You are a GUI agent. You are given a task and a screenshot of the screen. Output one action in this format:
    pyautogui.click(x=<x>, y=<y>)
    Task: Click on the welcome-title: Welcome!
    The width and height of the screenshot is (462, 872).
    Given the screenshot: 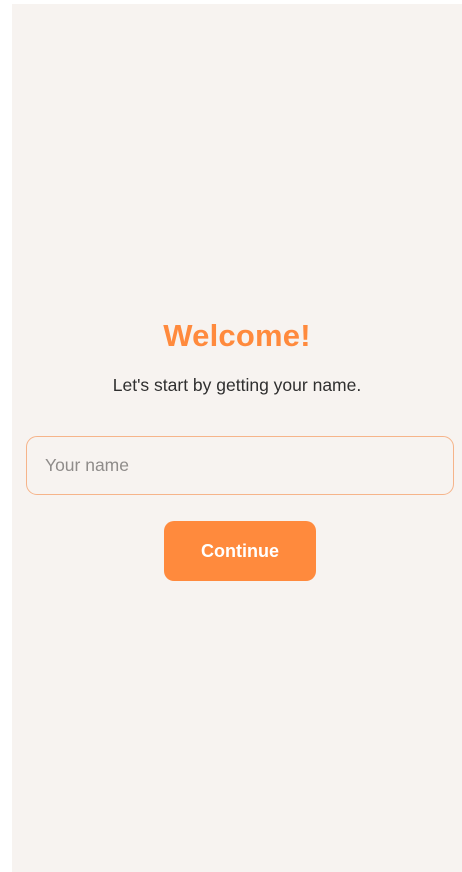 What is the action you would take?
    pyautogui.click(x=237, y=335)
    